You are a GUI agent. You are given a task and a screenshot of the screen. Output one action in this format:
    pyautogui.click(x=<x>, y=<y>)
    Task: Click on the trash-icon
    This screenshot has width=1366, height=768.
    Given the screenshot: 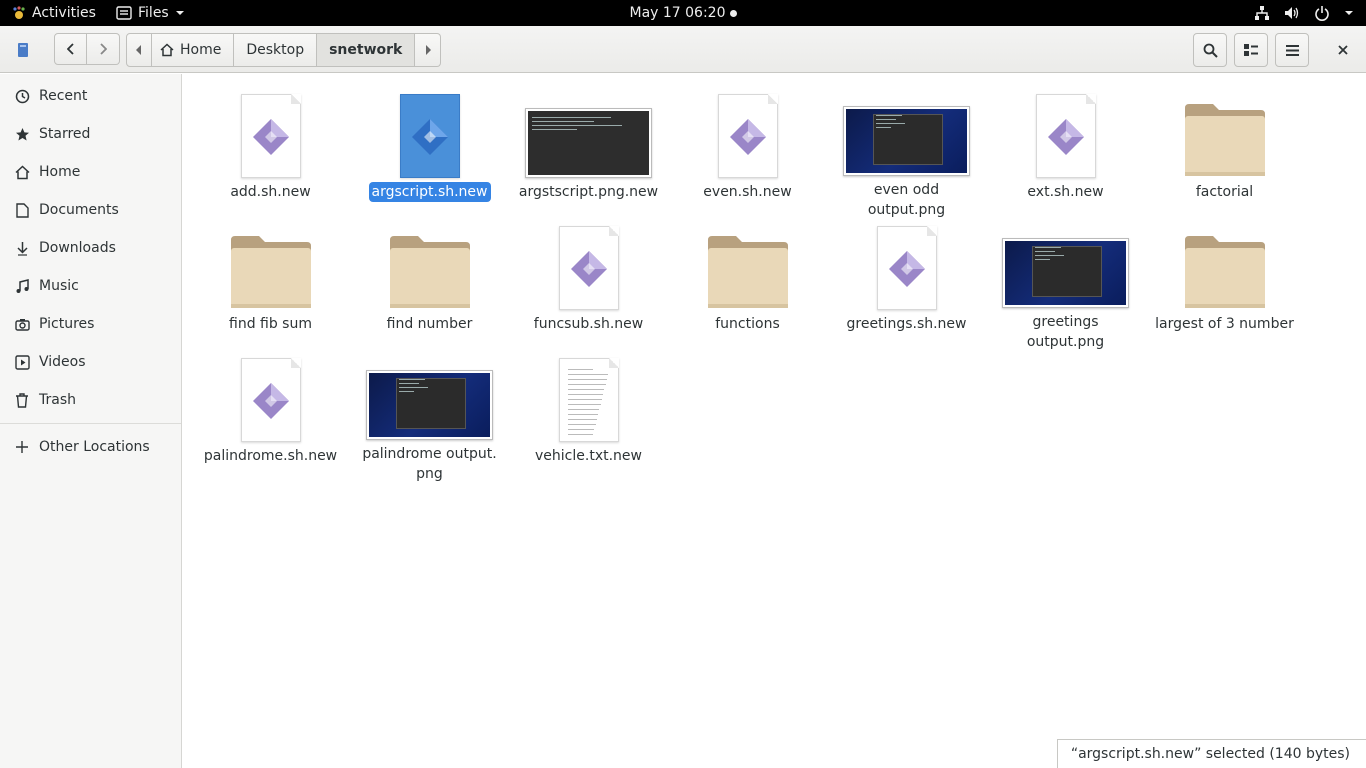 What is the action you would take?
    pyautogui.click(x=22, y=400)
    